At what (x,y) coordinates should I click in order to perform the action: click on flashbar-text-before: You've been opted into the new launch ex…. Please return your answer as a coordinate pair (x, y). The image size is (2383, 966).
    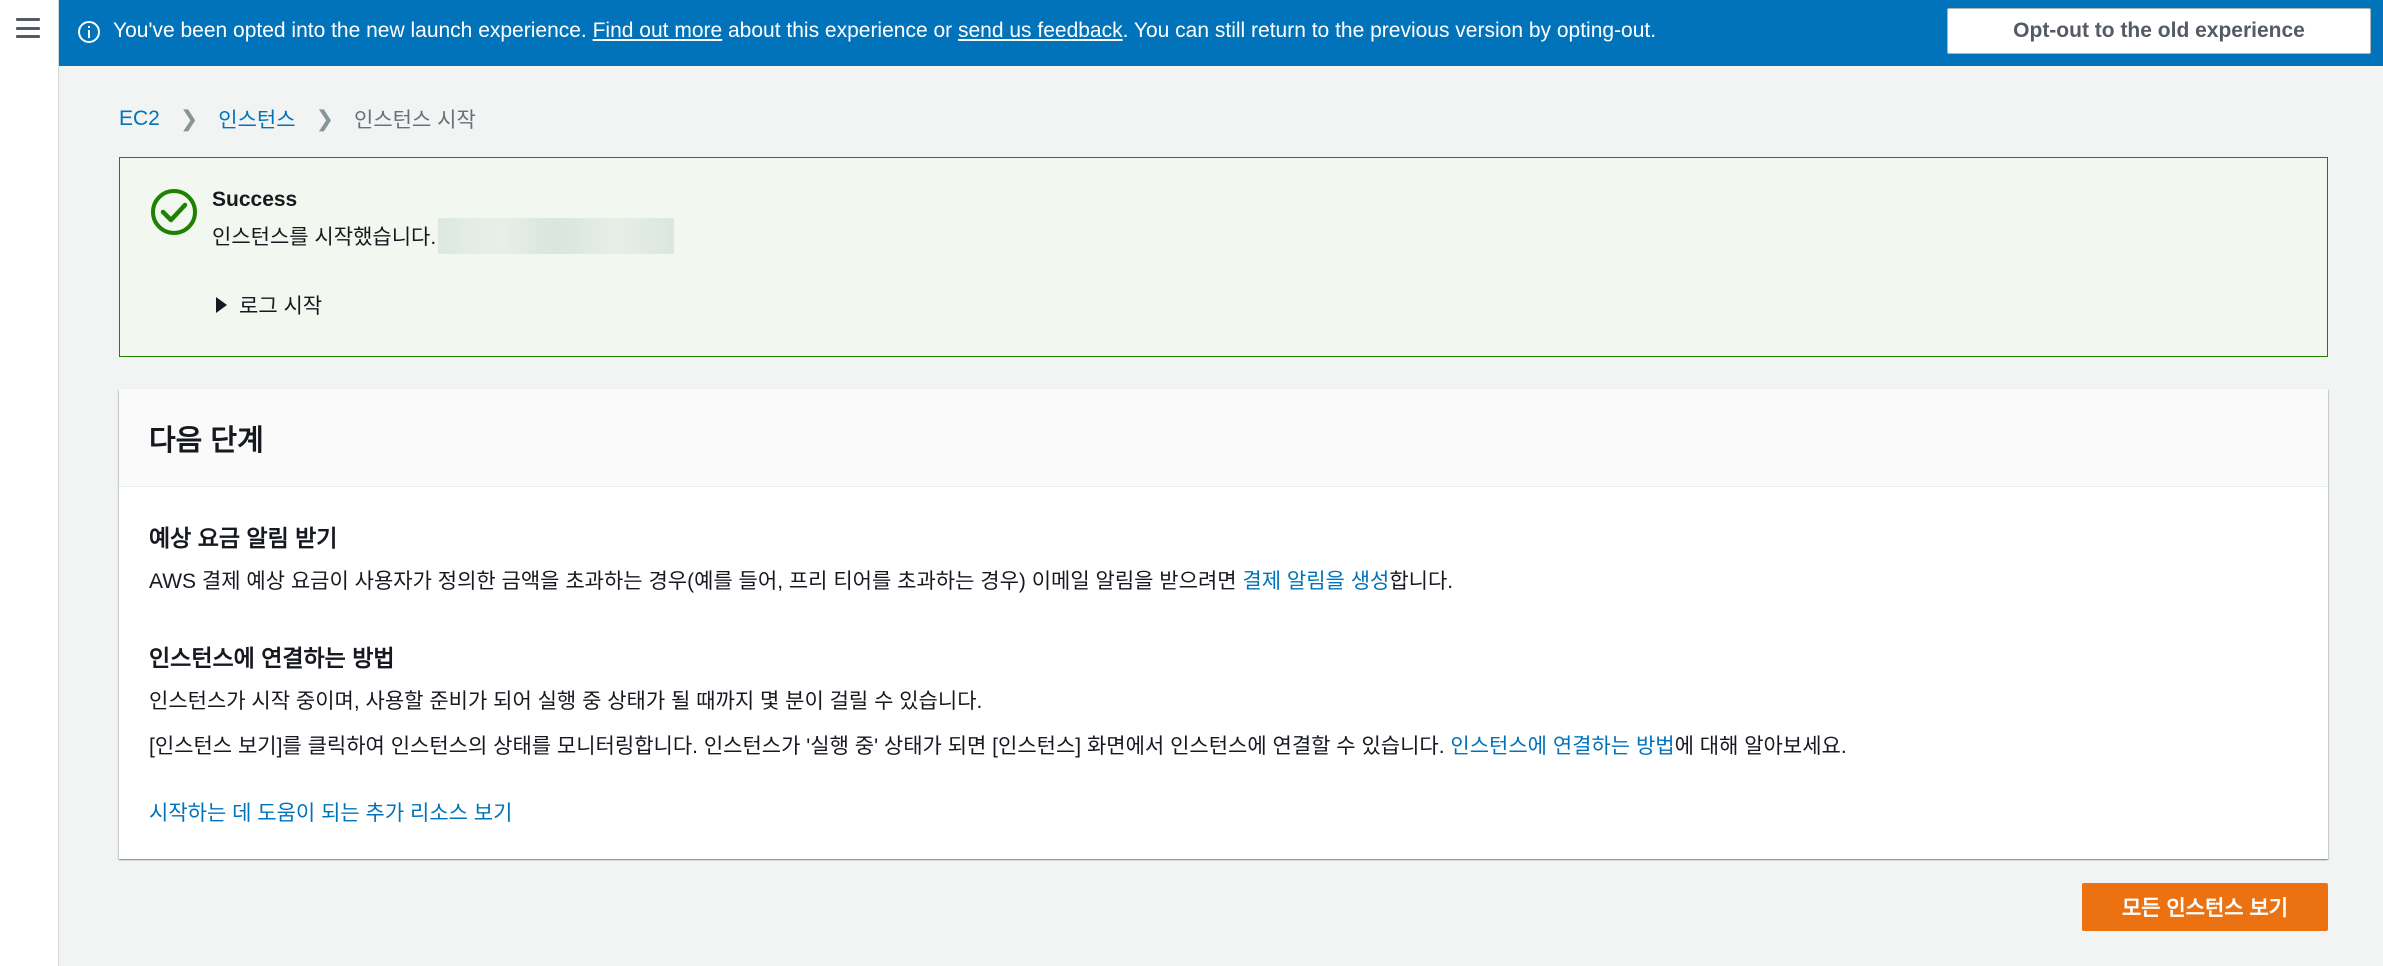
    Looking at the image, I should click on (353, 30).